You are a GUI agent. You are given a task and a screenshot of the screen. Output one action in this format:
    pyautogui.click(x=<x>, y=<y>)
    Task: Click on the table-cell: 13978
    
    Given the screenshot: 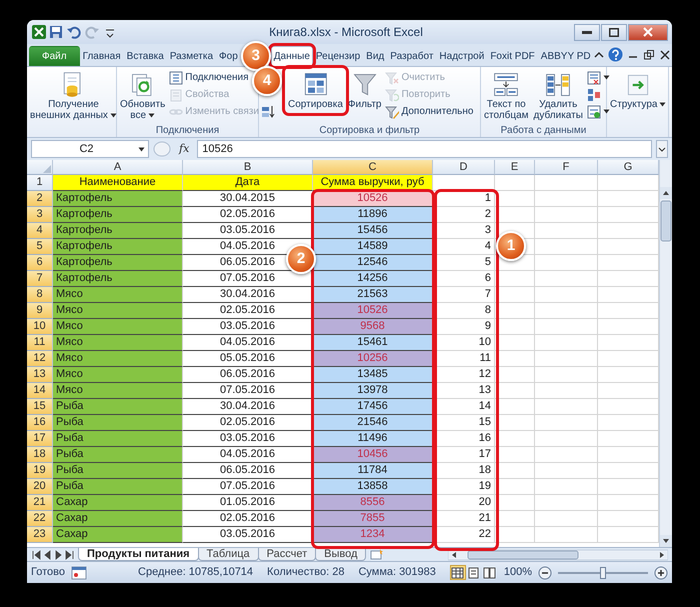 What is the action you would take?
    pyautogui.click(x=373, y=391)
    